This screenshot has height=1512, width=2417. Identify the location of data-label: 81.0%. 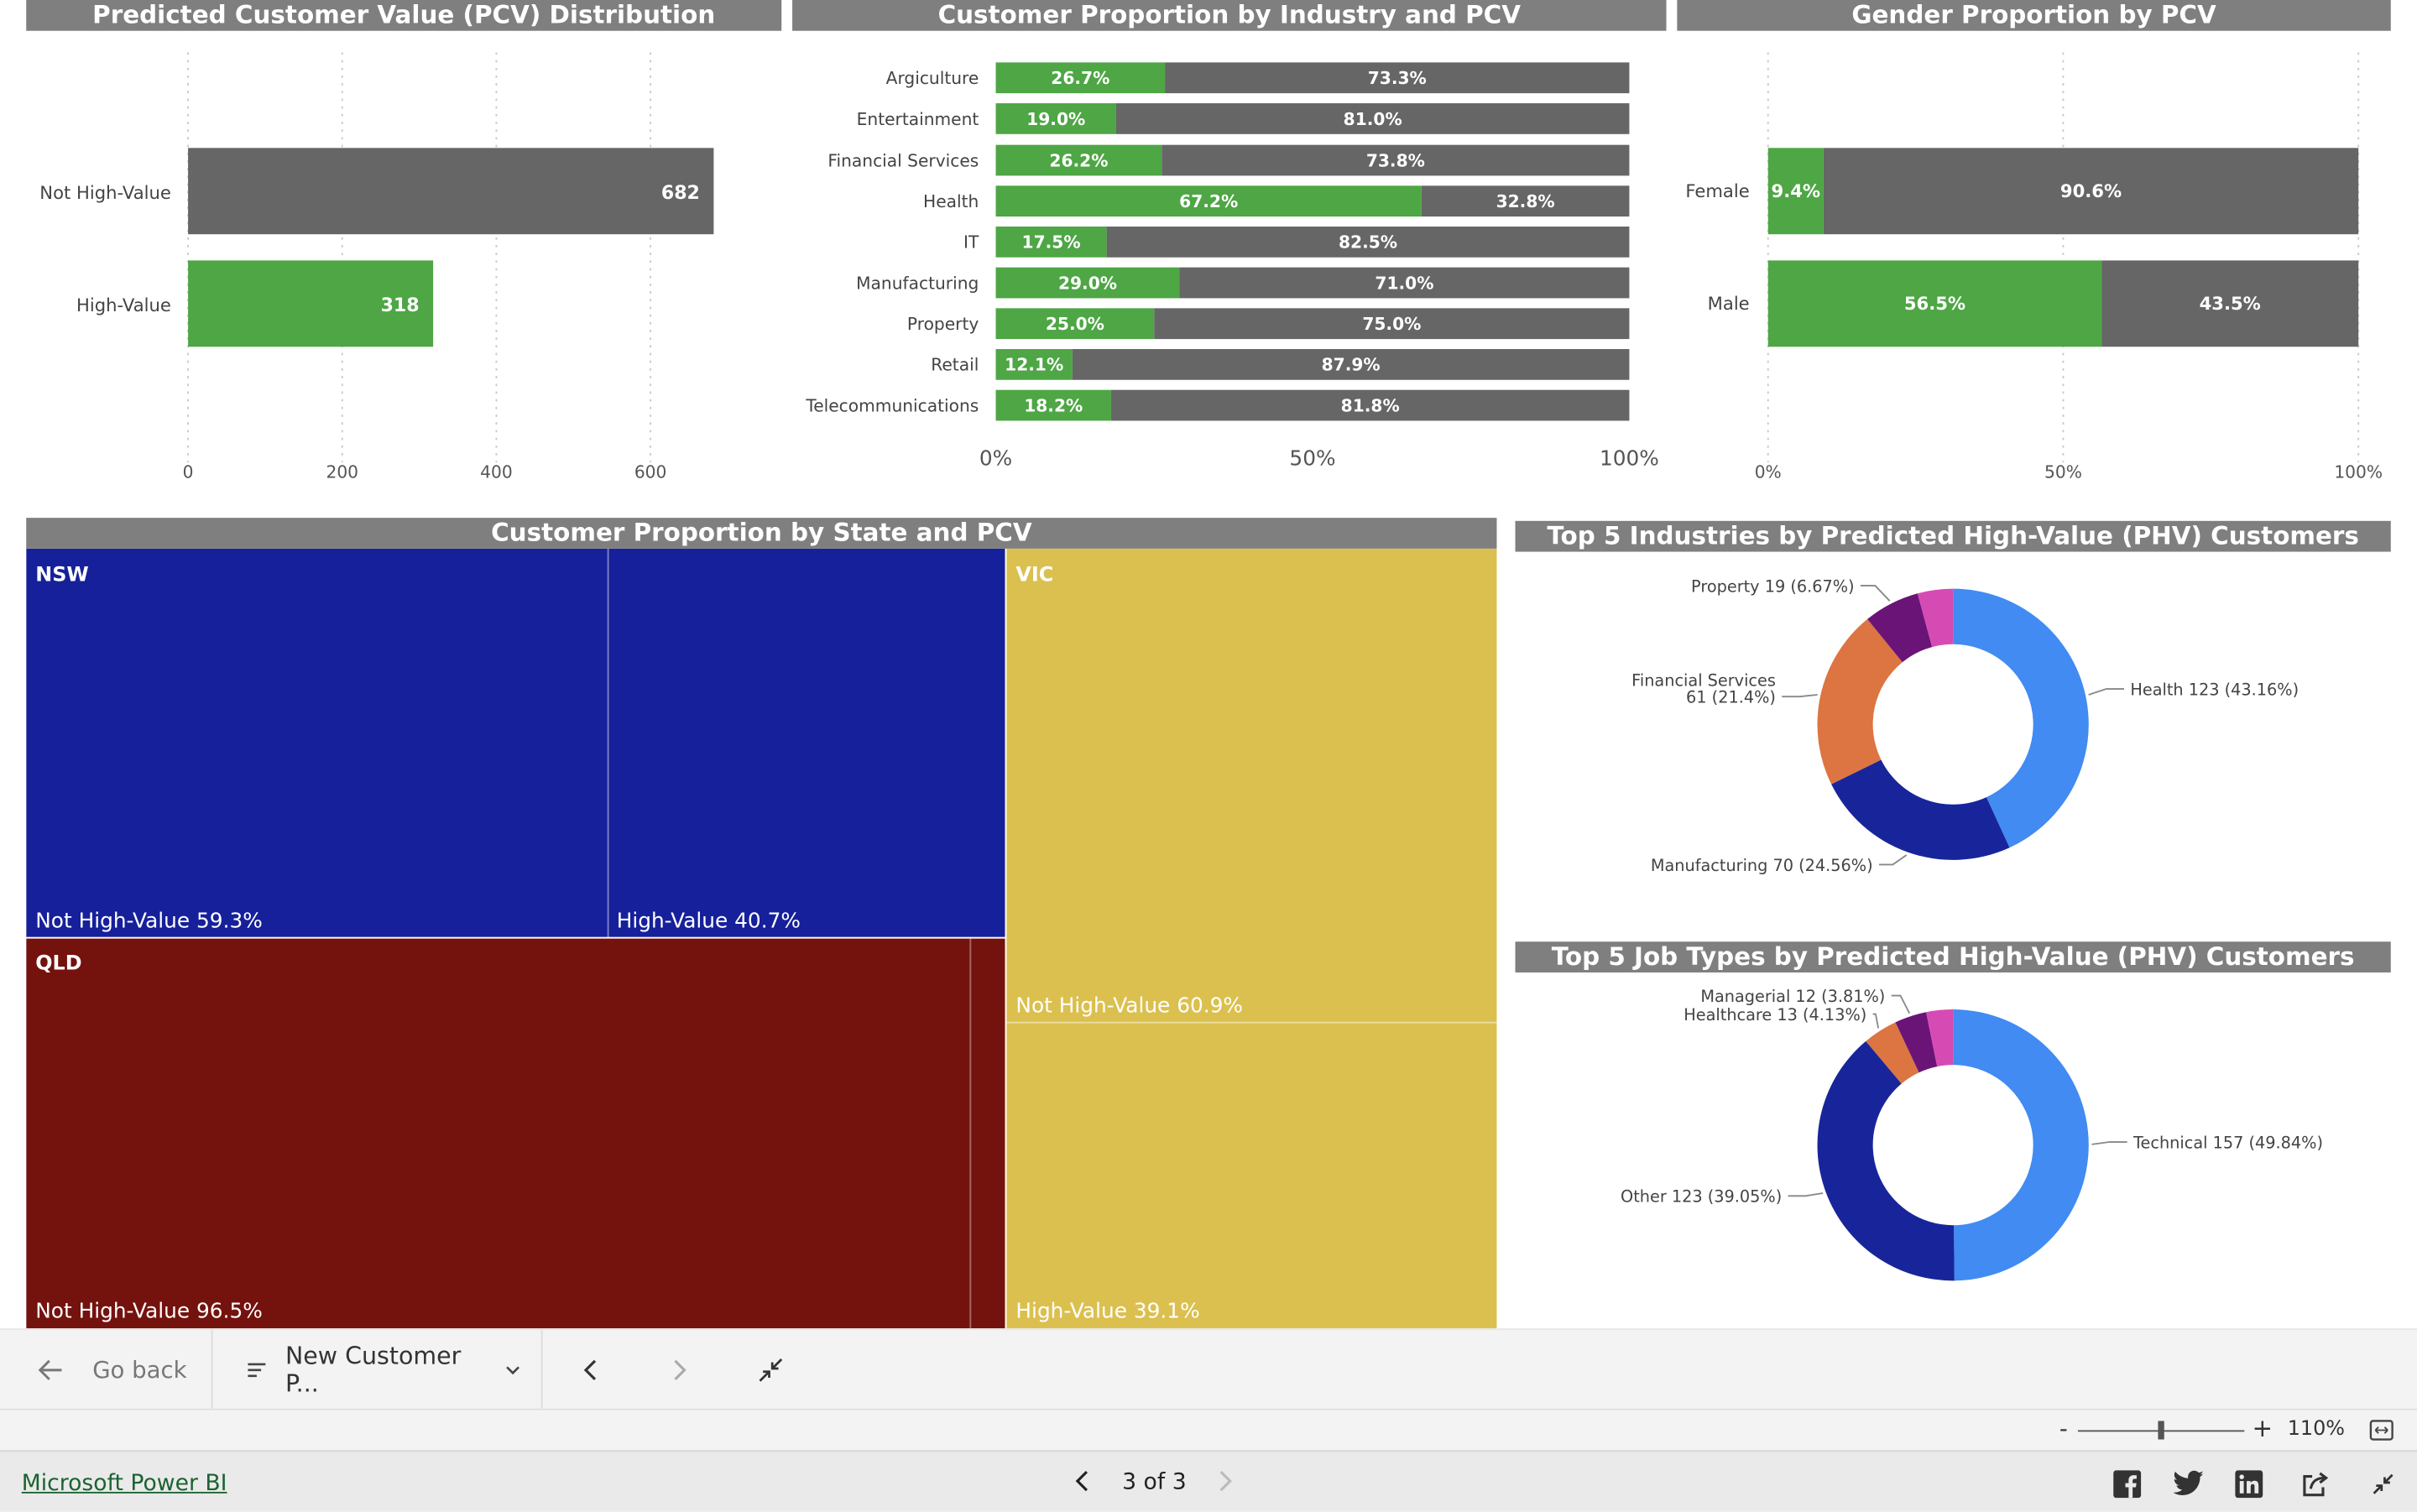
(1373, 119).